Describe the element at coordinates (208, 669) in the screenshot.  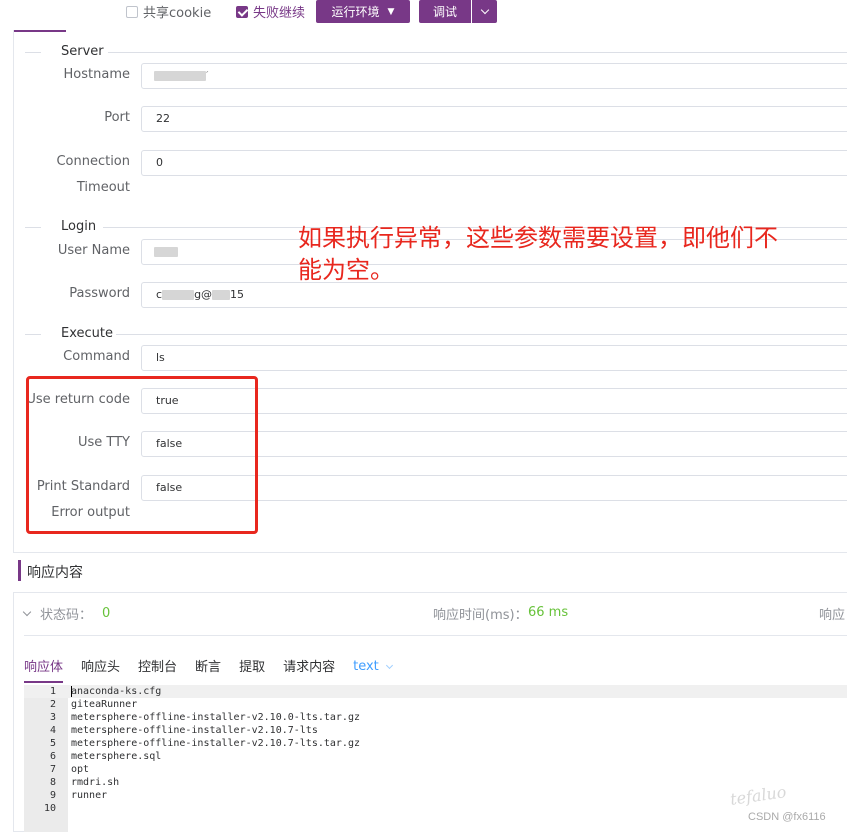
I see `tab-assertions: 断言` at that location.